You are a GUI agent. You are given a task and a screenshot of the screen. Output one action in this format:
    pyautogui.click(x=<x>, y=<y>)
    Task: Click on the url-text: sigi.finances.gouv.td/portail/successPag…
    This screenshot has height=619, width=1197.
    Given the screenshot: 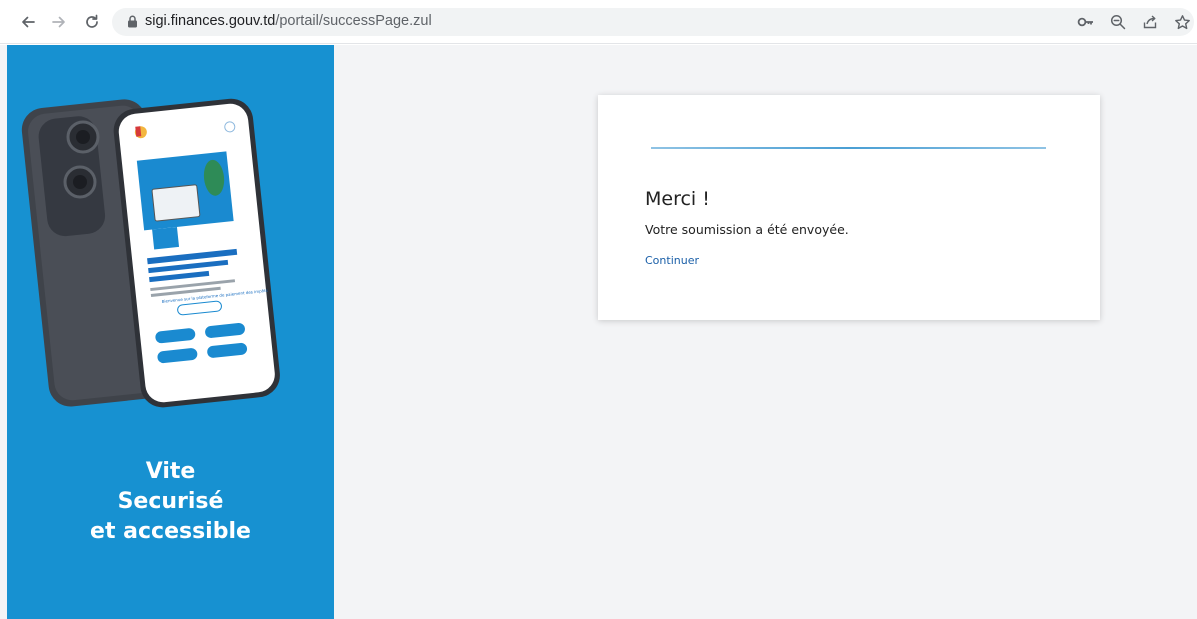 What is the action you would take?
    pyautogui.click(x=288, y=21)
    